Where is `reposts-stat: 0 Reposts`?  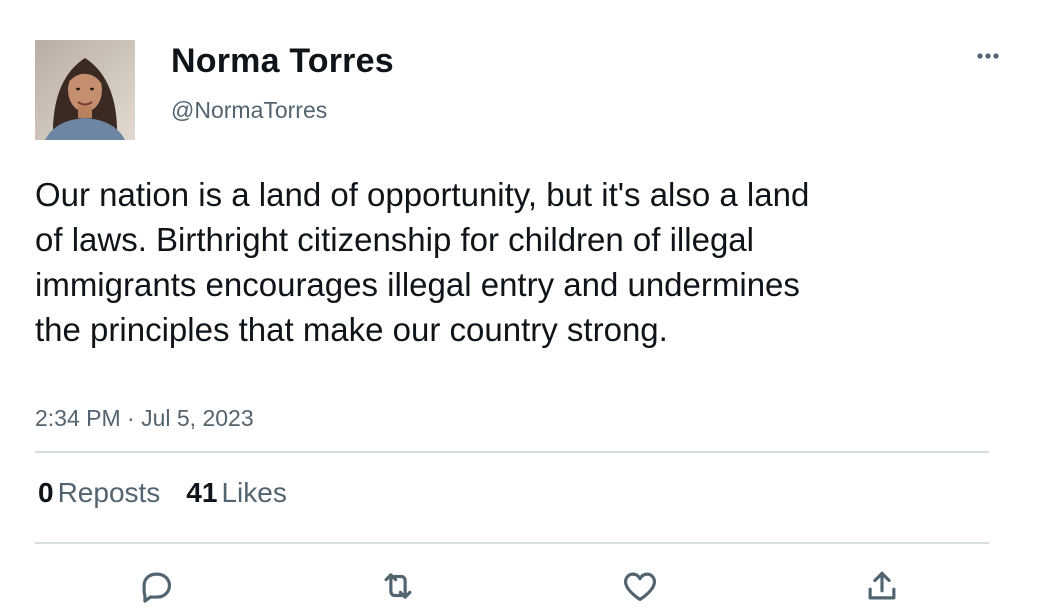 reposts-stat: 0 Reposts is located at coordinates (99, 493).